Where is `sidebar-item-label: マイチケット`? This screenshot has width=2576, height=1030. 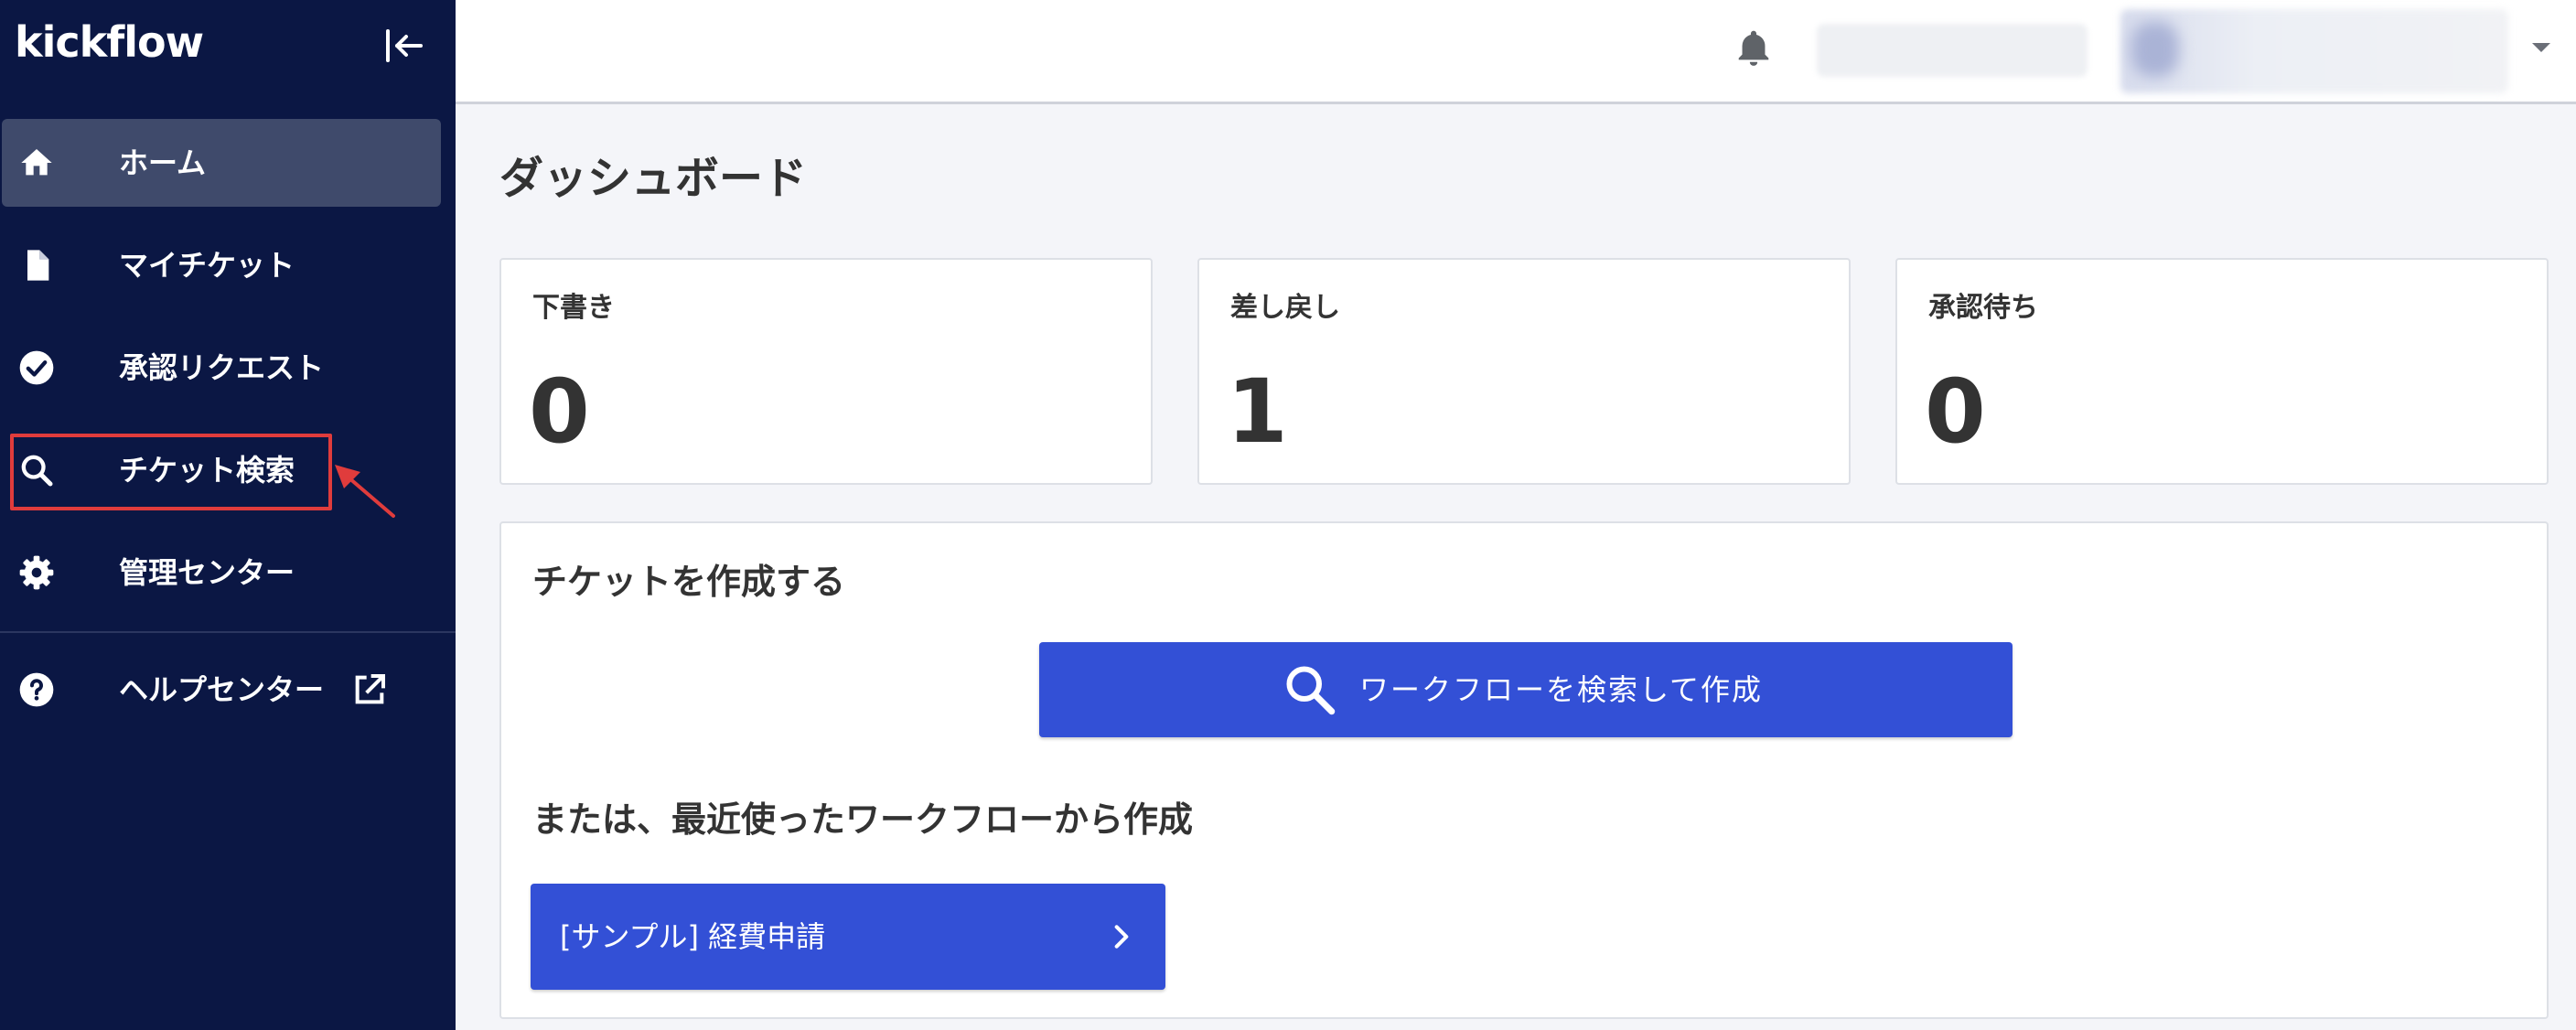 sidebar-item-label: マイチケット is located at coordinates (207, 265).